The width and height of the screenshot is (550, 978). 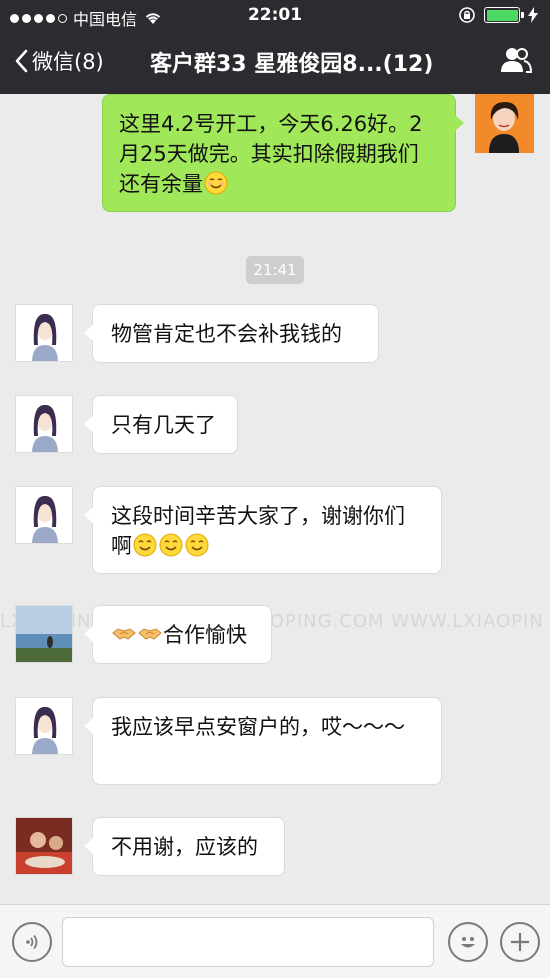 I want to click on input-bar, so click(x=275, y=941).